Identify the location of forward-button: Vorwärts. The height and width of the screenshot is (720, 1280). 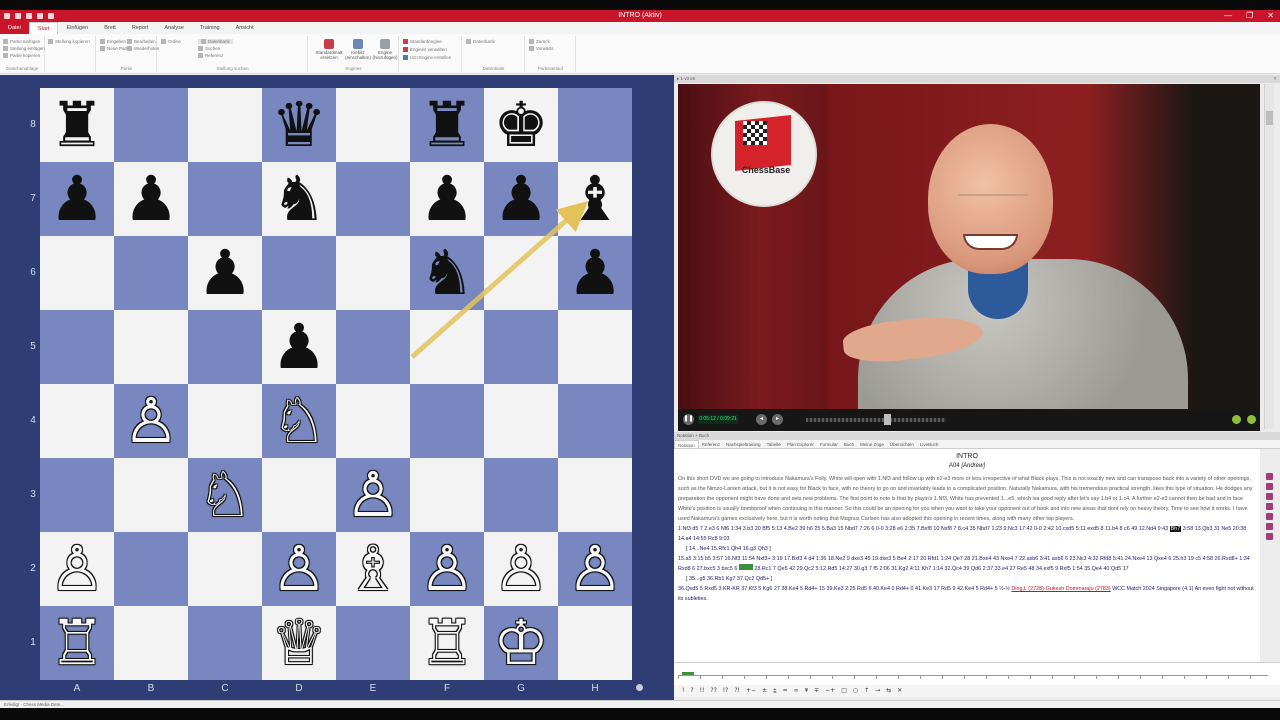
(541, 49).